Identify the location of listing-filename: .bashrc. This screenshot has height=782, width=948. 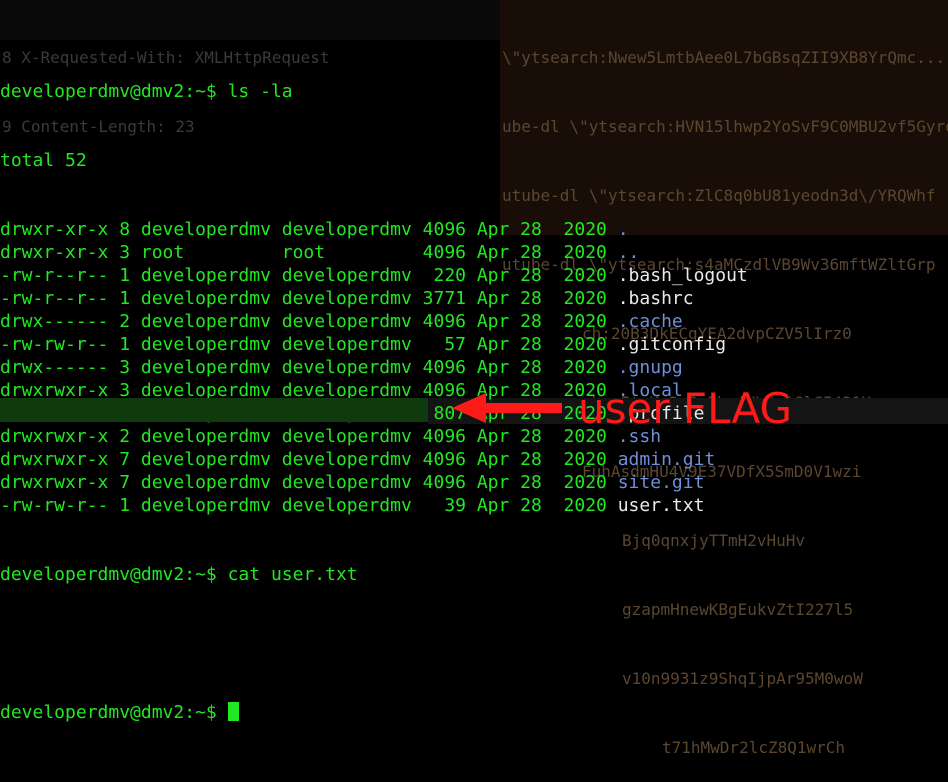
(655, 298).